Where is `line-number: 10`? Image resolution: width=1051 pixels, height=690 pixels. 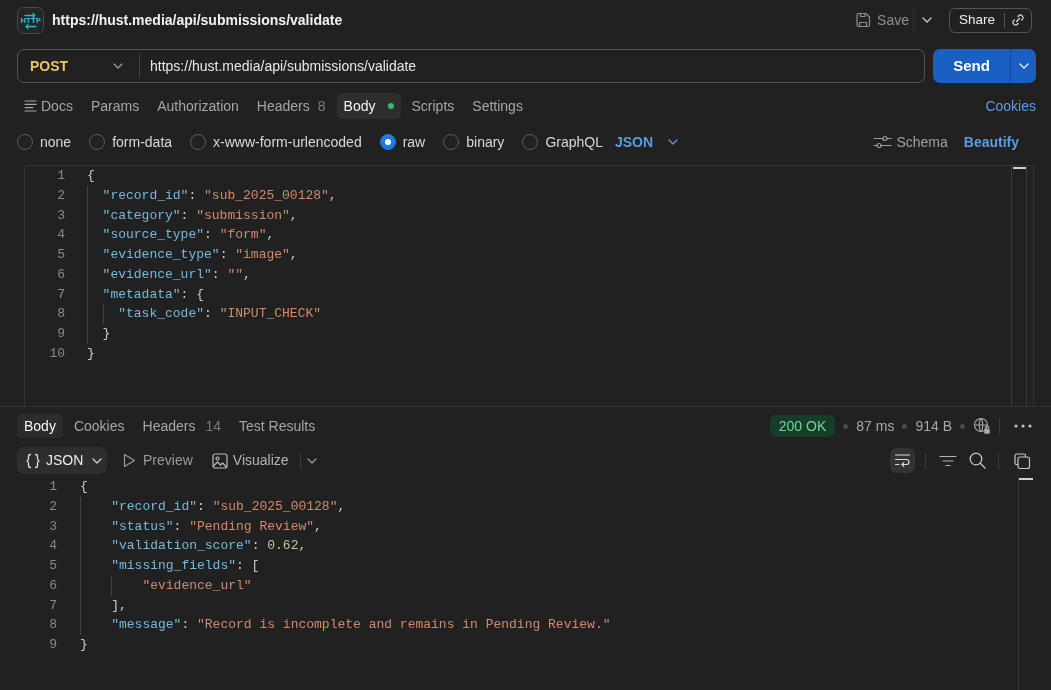 line-number: 10 is located at coordinates (56, 353).